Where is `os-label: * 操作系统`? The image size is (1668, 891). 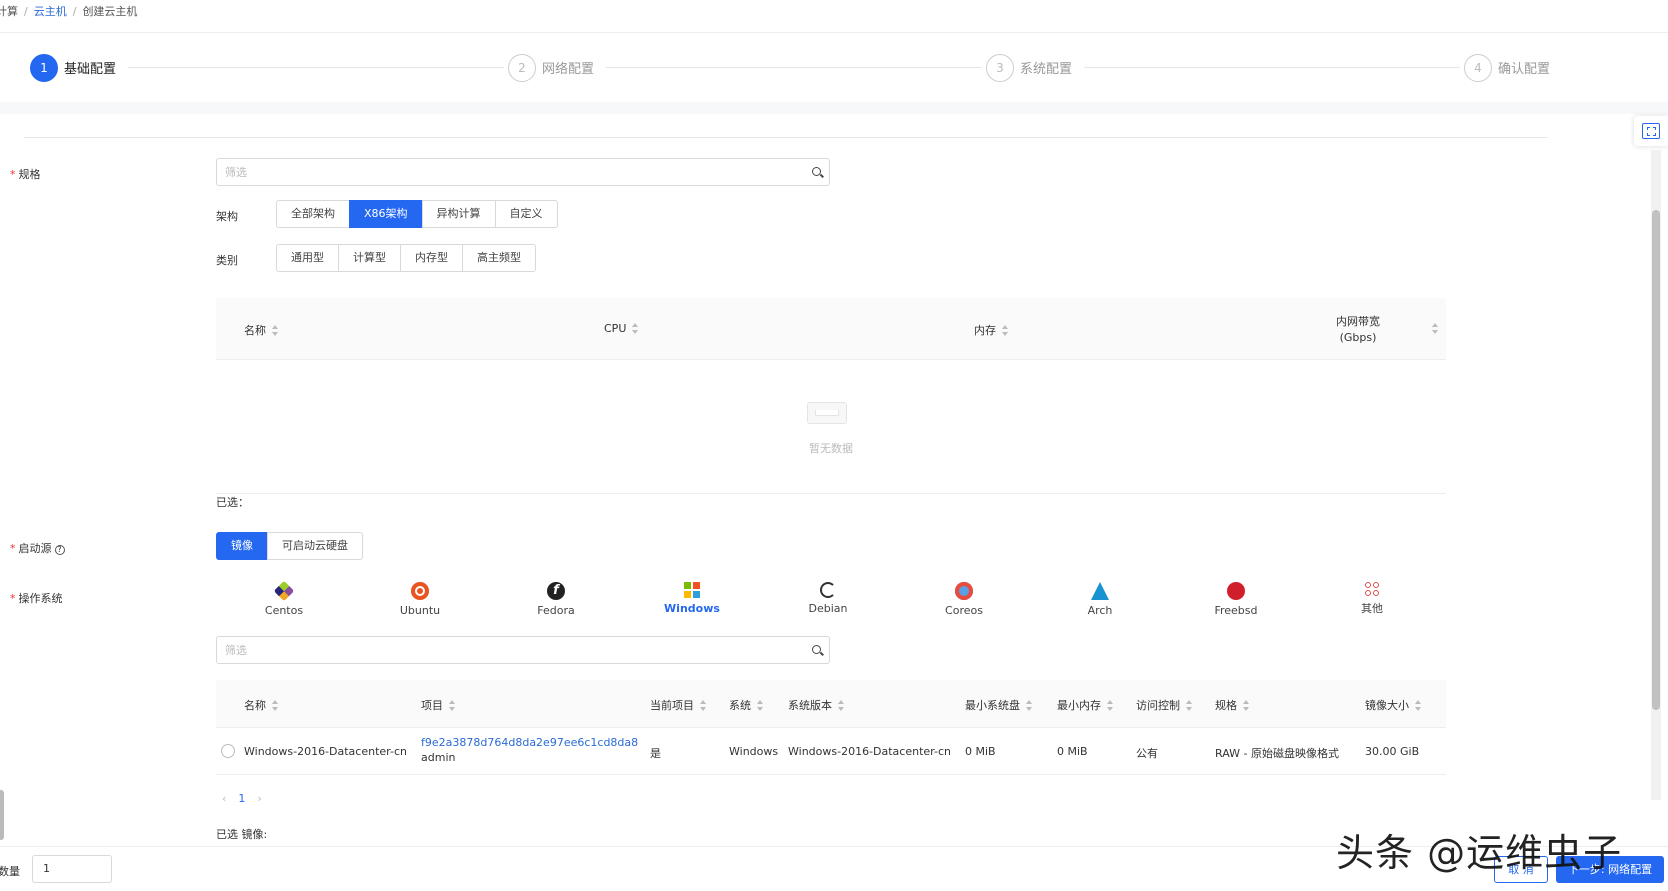
os-label: * 操作系统 is located at coordinates (36, 598).